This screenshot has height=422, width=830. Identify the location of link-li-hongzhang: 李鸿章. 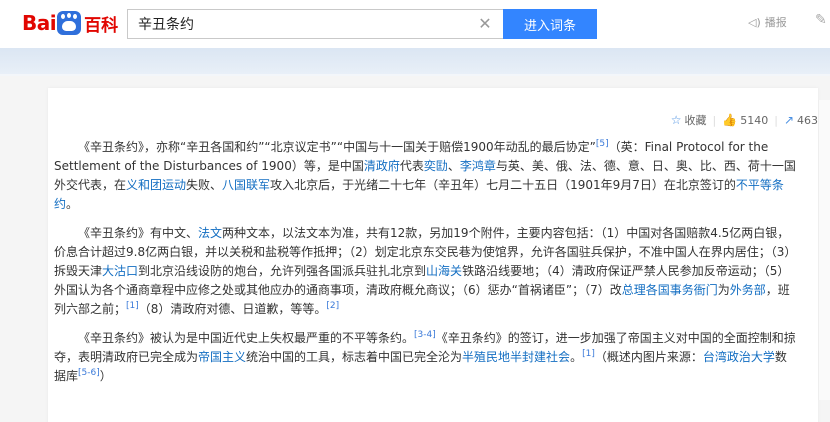
(478, 166).